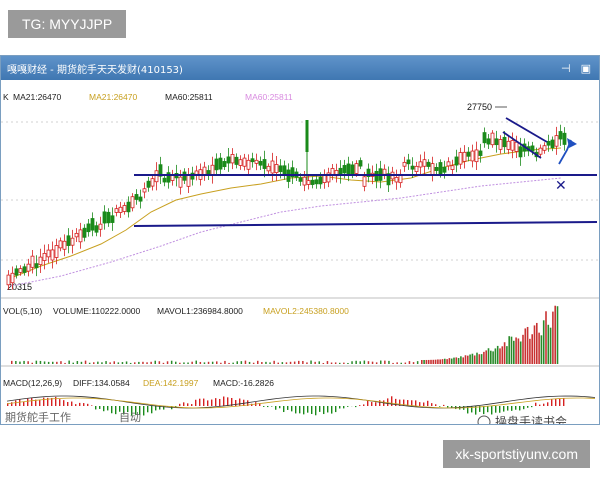 This screenshot has height=480, width=600. I want to click on window-control-icon: ▣, so click(586, 68).